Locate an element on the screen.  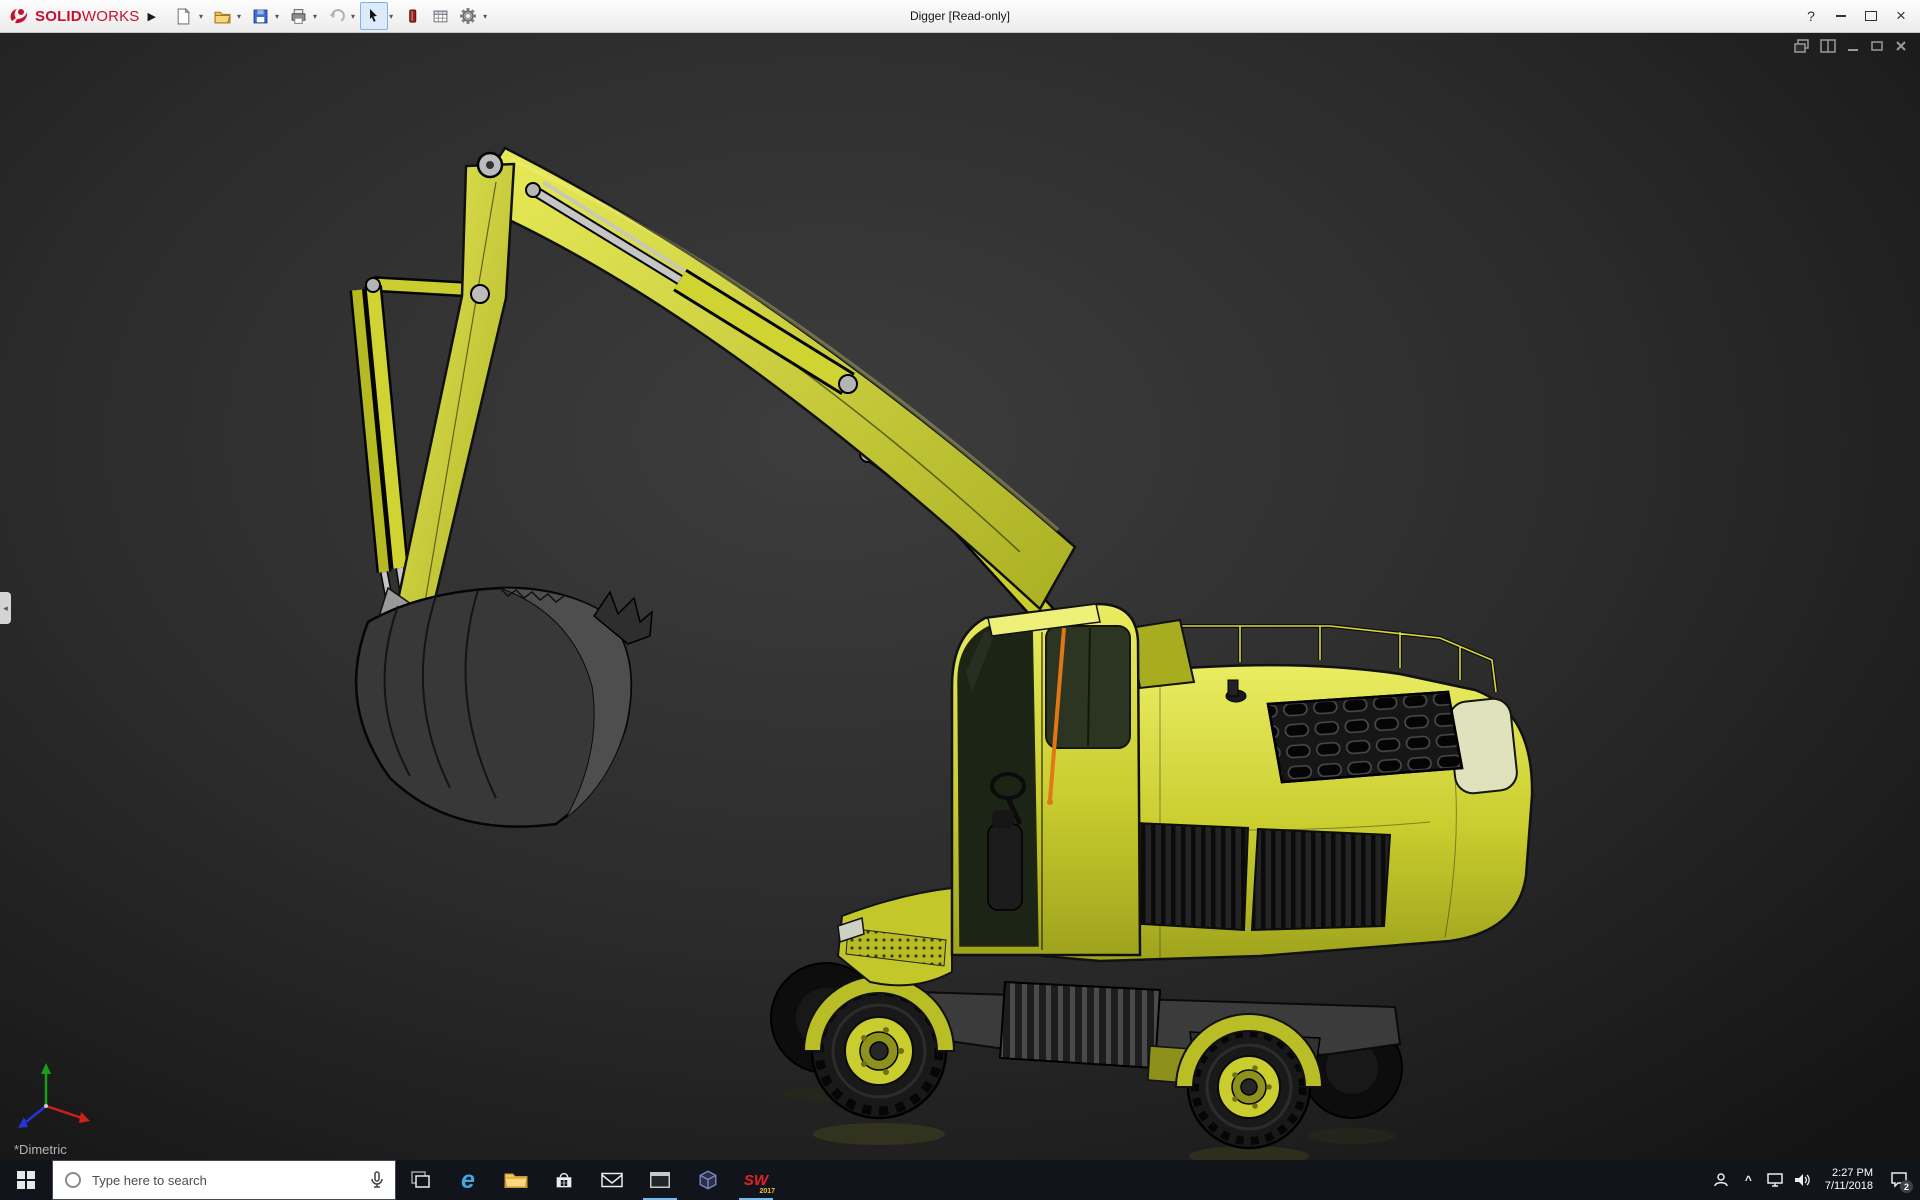
new-dropdown-icon: ▾ is located at coordinates (201, 16).